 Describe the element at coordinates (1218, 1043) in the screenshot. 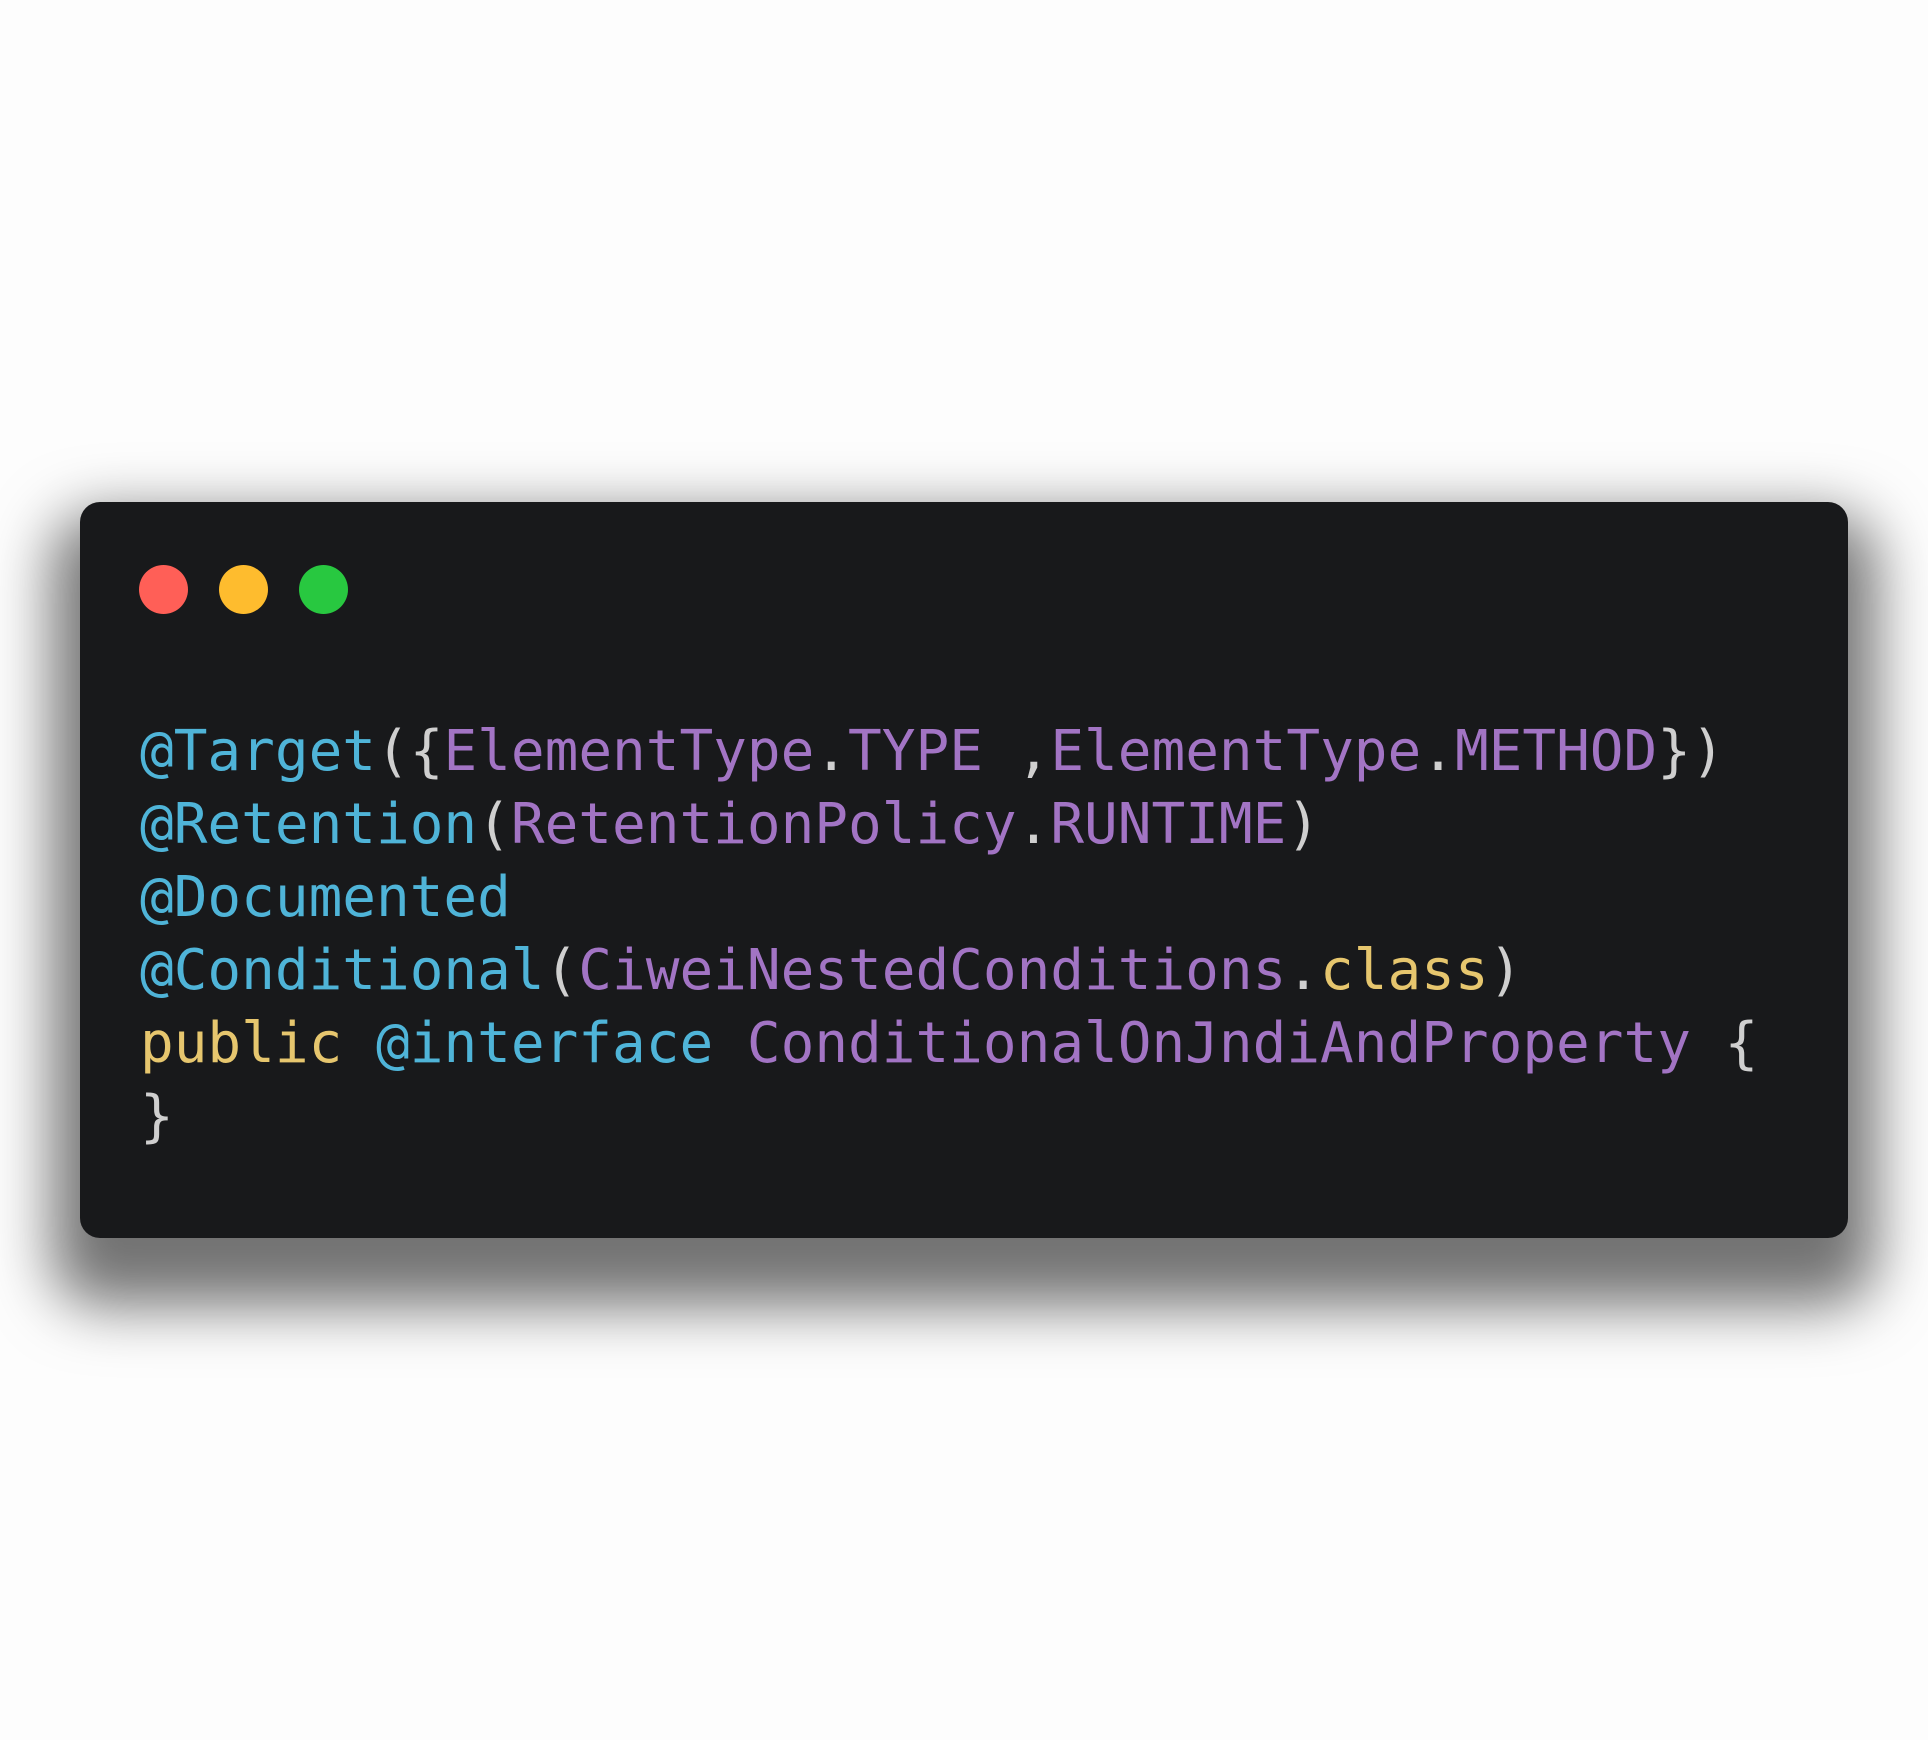

I see `code-token-type: ConditionalOnJndiAndProperty` at that location.